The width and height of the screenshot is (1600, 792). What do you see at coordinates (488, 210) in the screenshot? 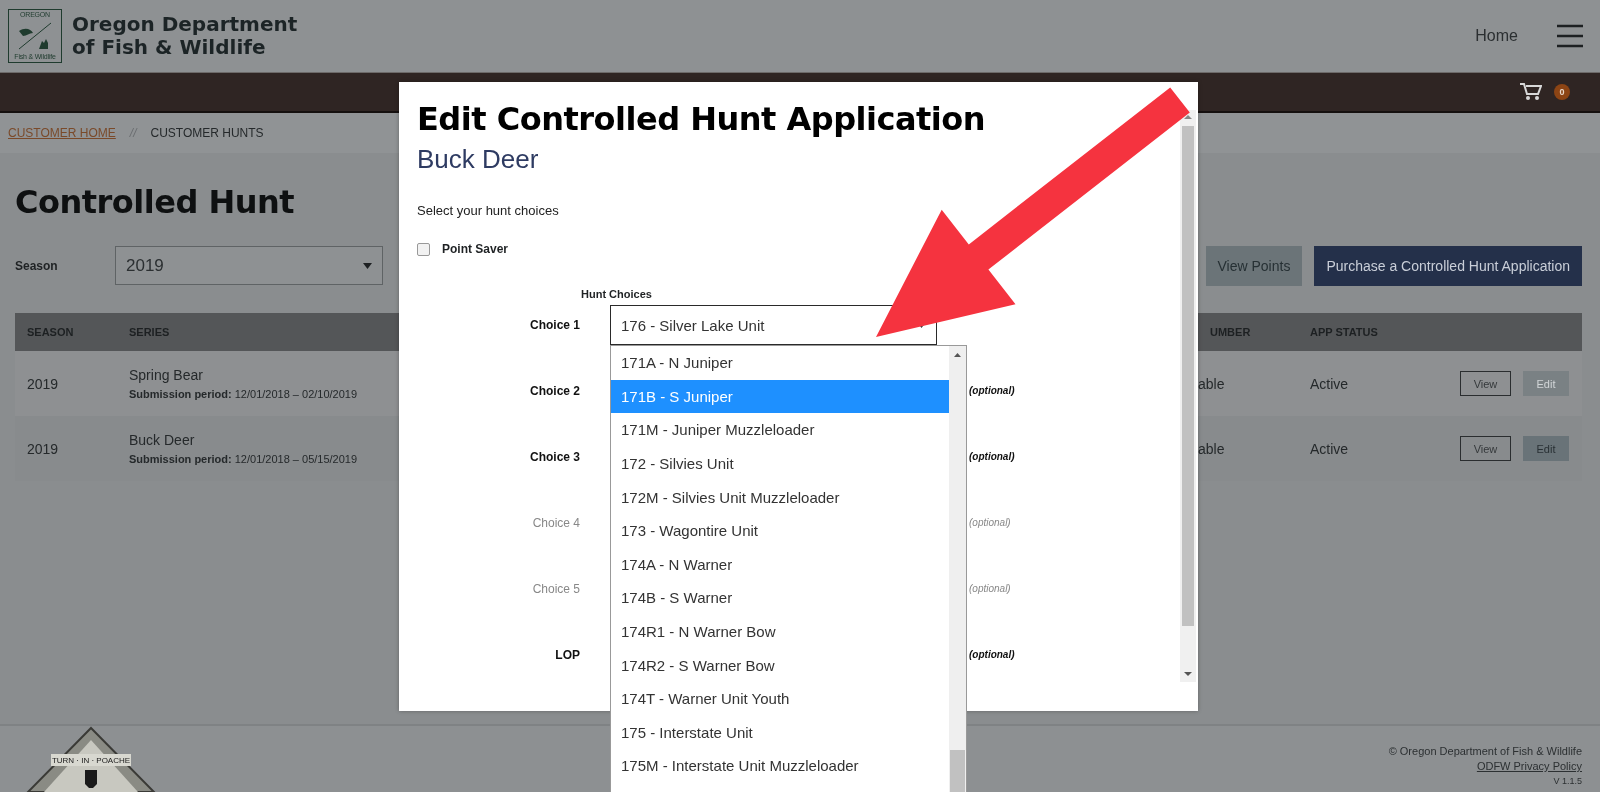
I see `instruction-text: Select your hunt choices` at bounding box center [488, 210].